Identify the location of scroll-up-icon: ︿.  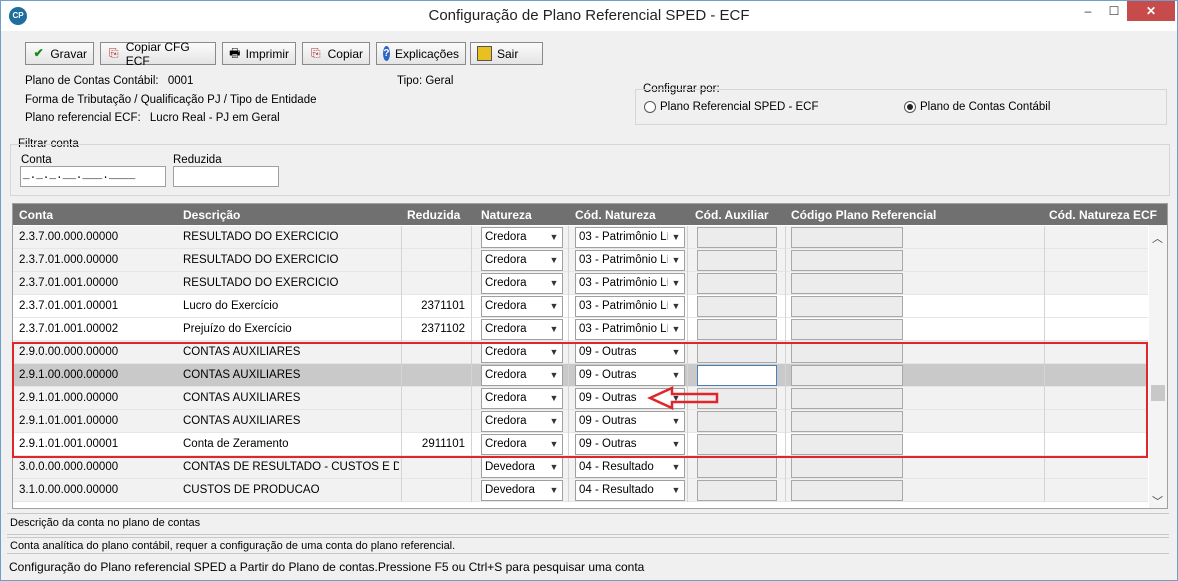
(1157, 238).